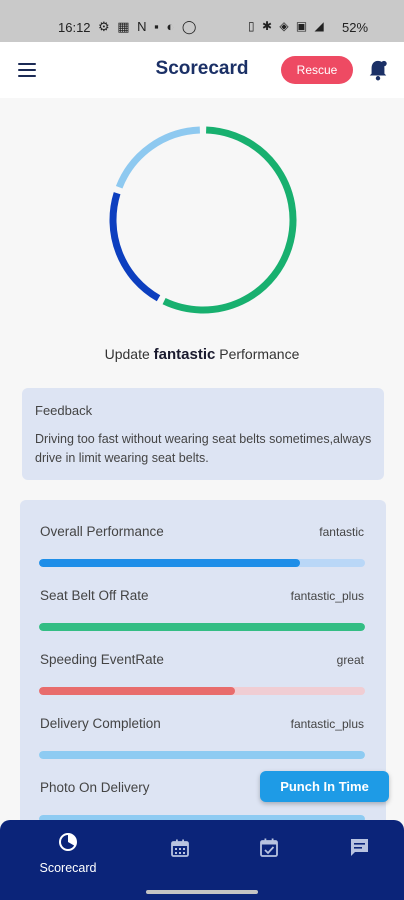 The image size is (404, 900). I want to click on bottom-navigation: Scorecard, so click(202, 860).